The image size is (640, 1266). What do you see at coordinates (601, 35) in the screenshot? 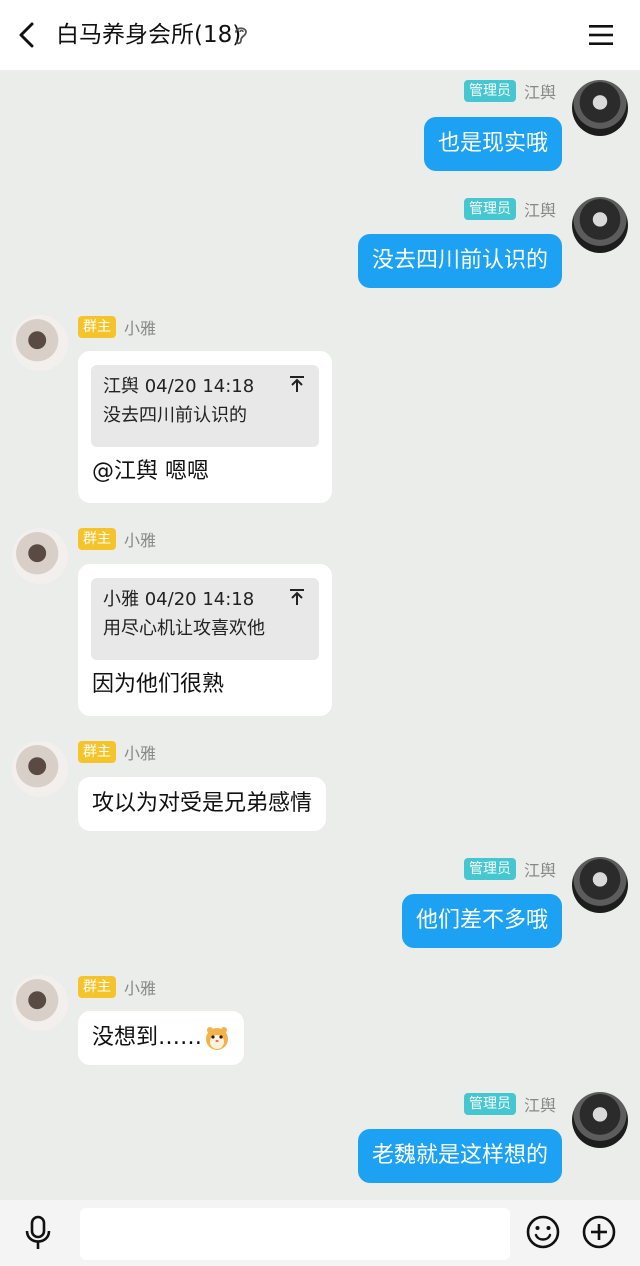
I see `menu-icon` at bounding box center [601, 35].